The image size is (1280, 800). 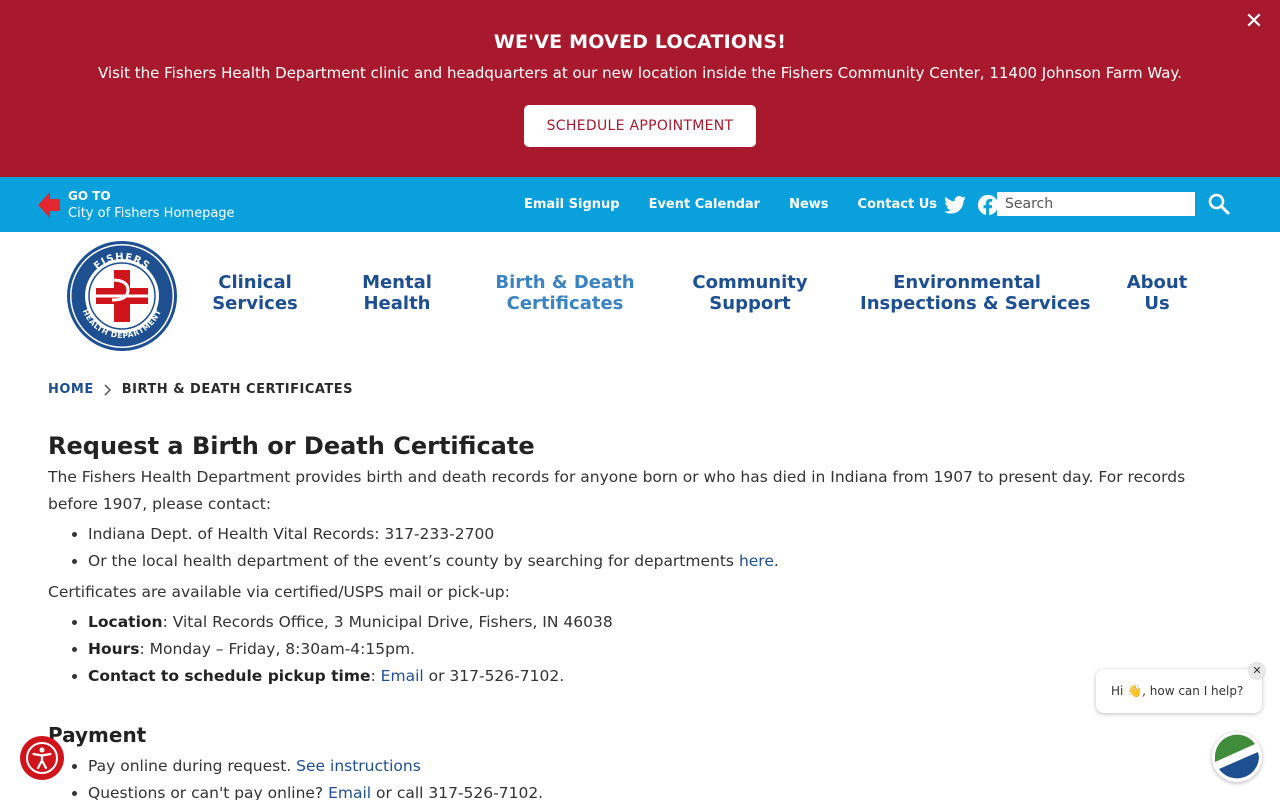 I want to click on goto-label: GO TO, so click(x=89, y=196).